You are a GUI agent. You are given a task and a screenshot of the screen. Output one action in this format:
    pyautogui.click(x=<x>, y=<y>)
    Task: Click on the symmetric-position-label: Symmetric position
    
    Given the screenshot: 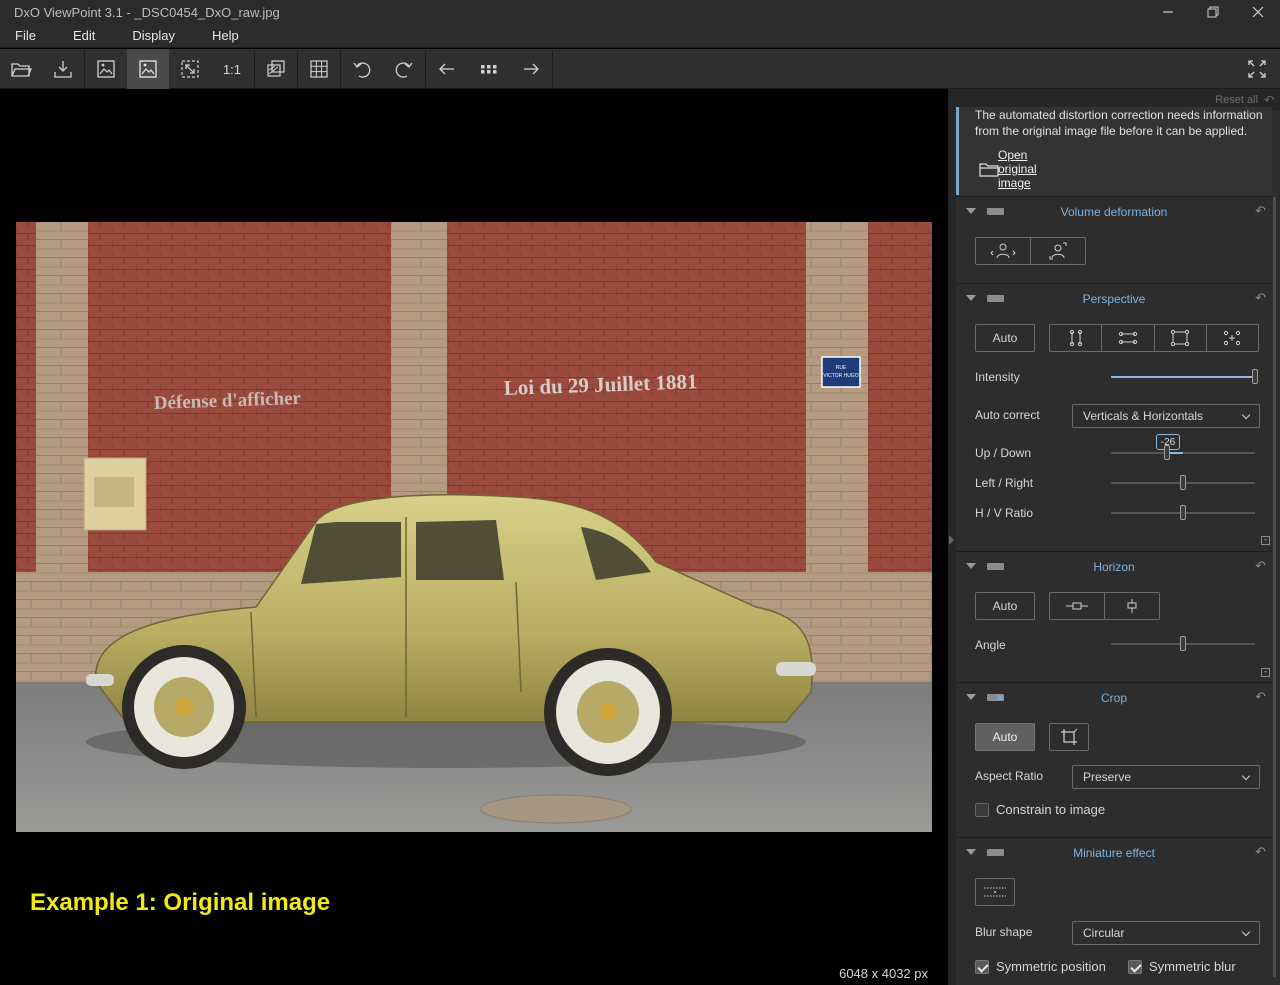 What is the action you would take?
    pyautogui.click(x=1051, y=966)
    